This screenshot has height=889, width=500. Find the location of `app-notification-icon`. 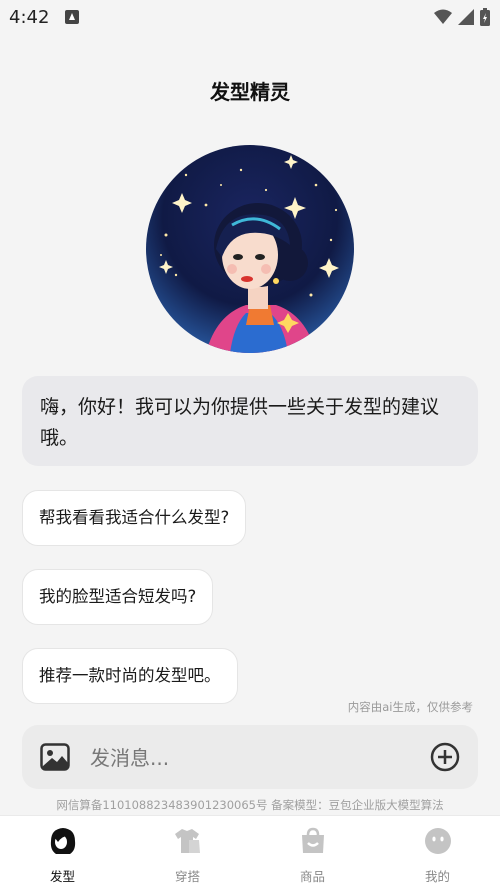

app-notification-icon is located at coordinates (72, 17).